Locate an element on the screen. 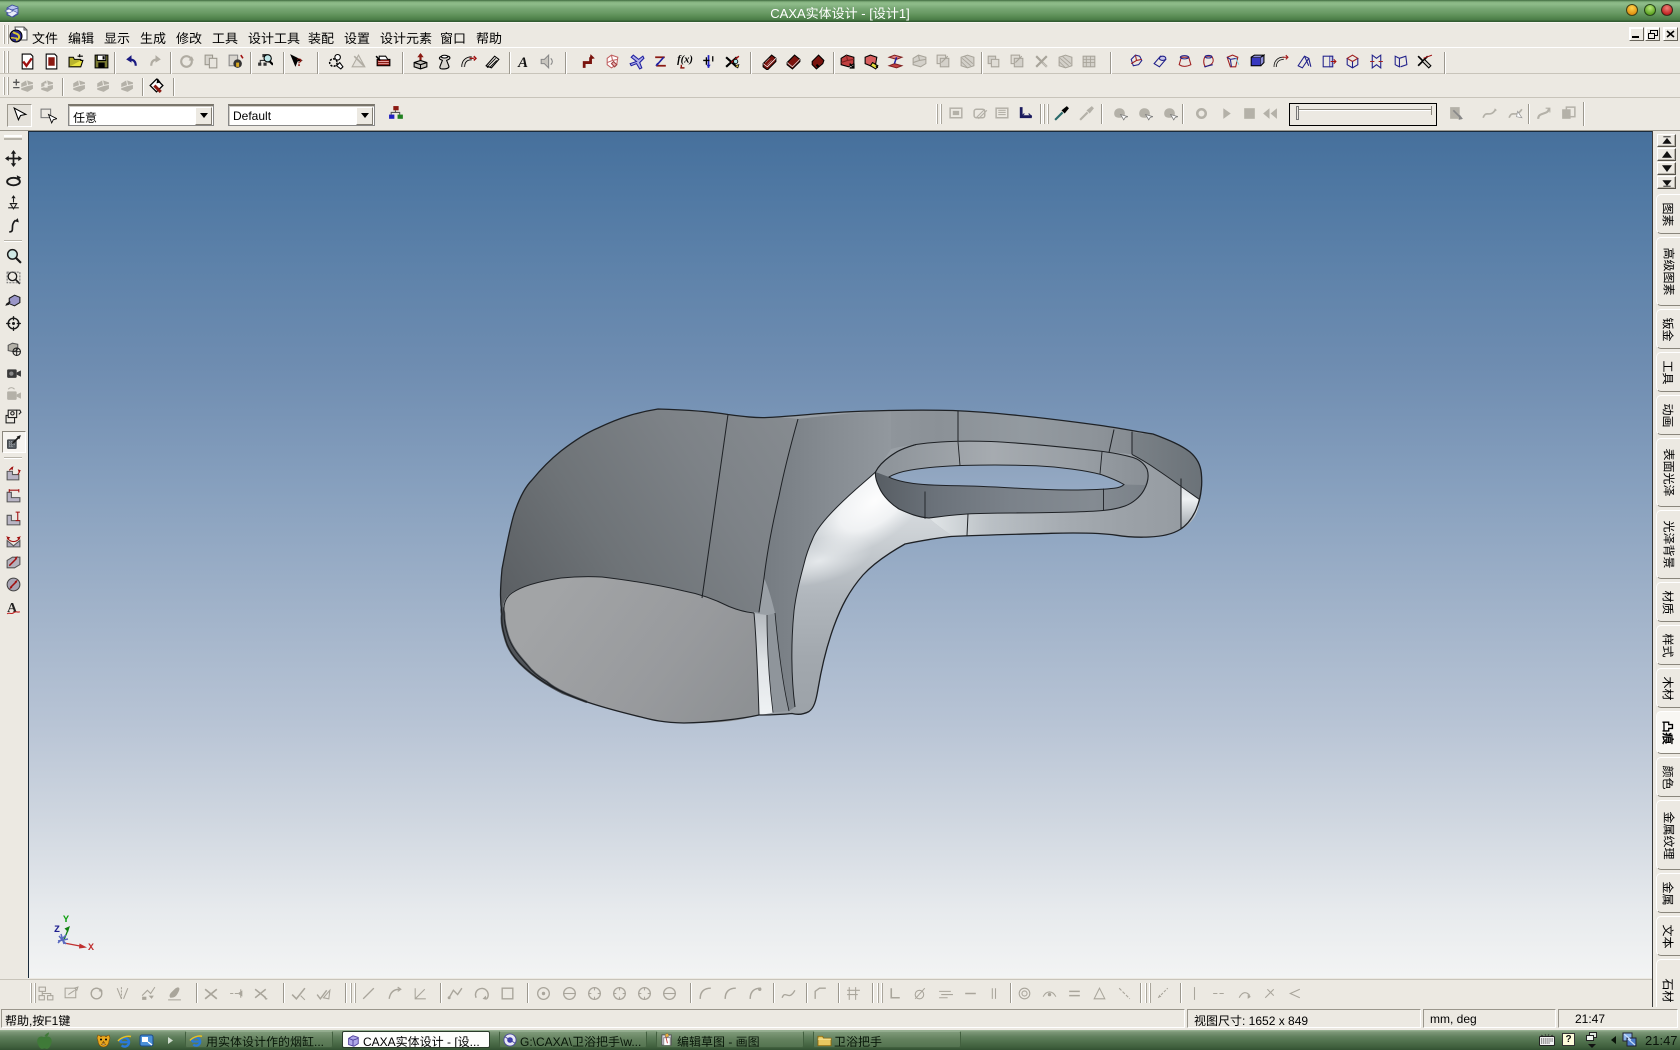 The height and width of the screenshot is (1050, 1680). svg-text: X is located at coordinates (91, 948).